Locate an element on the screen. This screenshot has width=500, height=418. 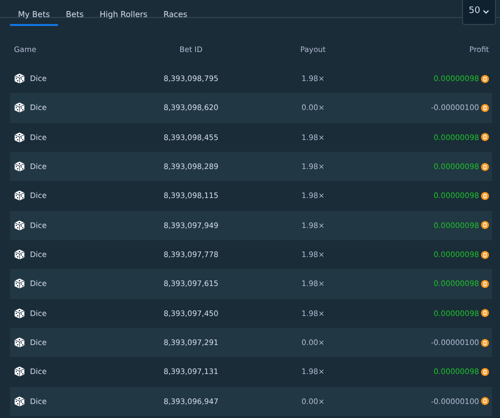
page-size-dropdown: 50 is located at coordinates (479, 12).